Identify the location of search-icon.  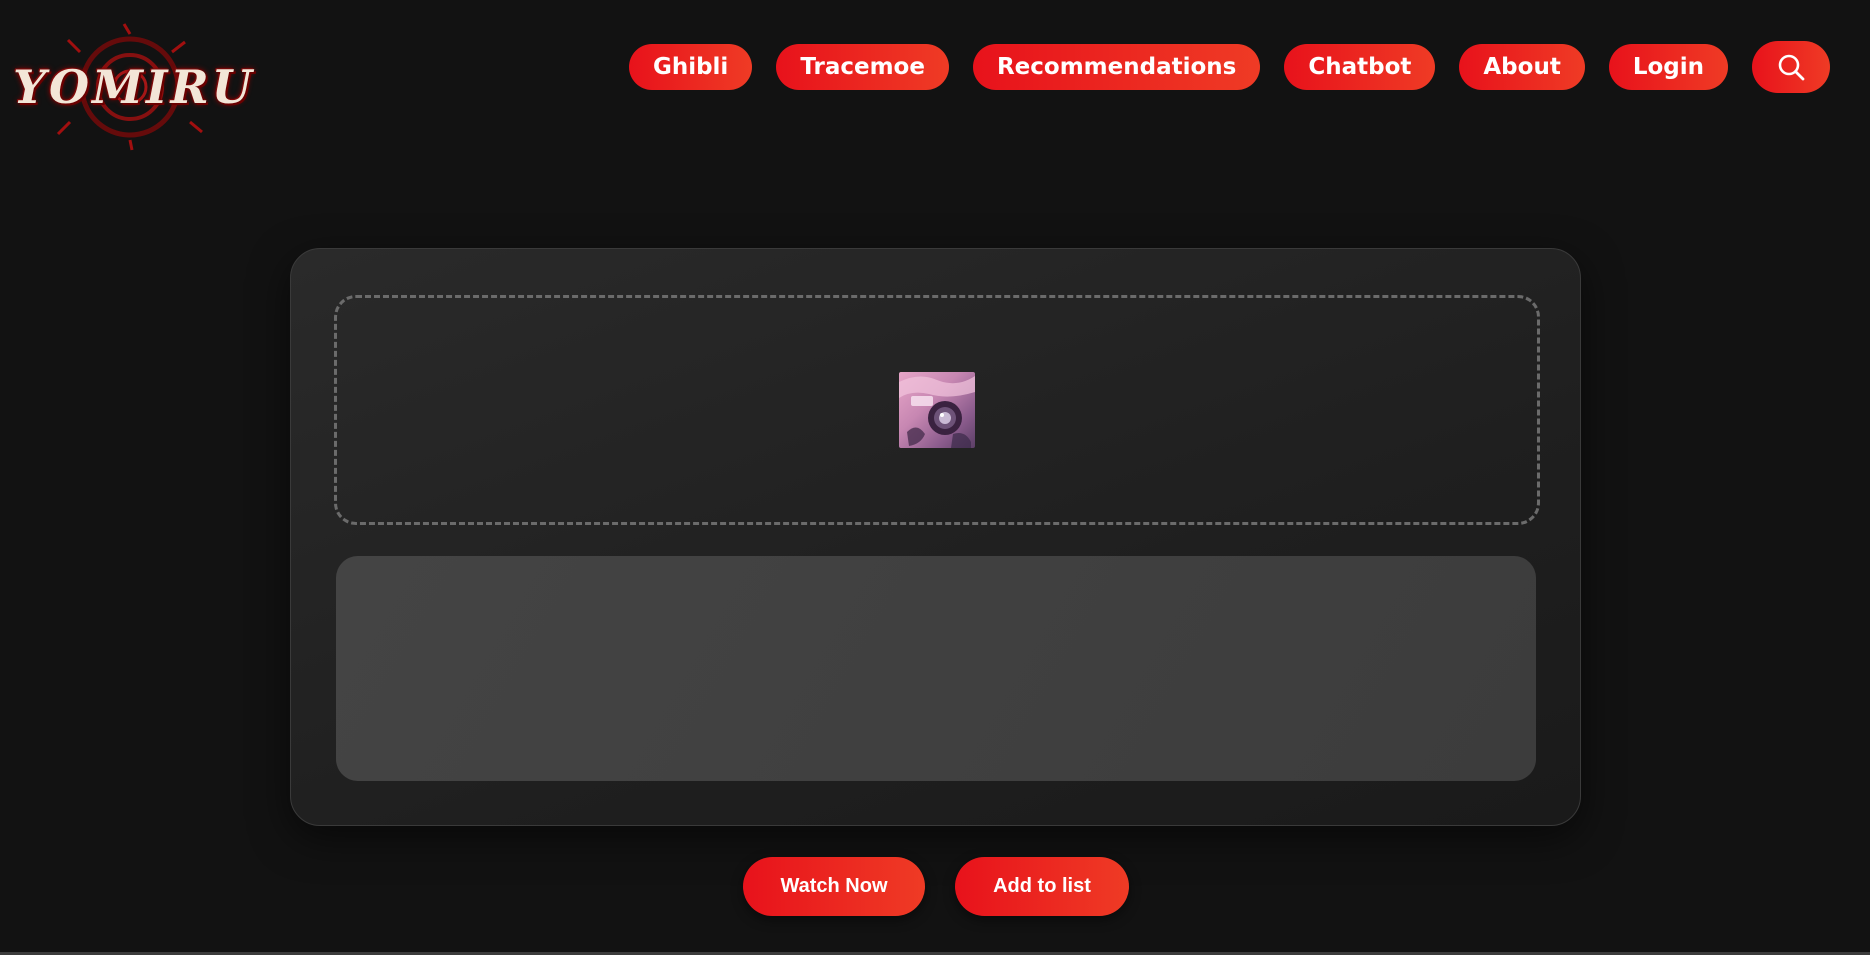
(1791, 67).